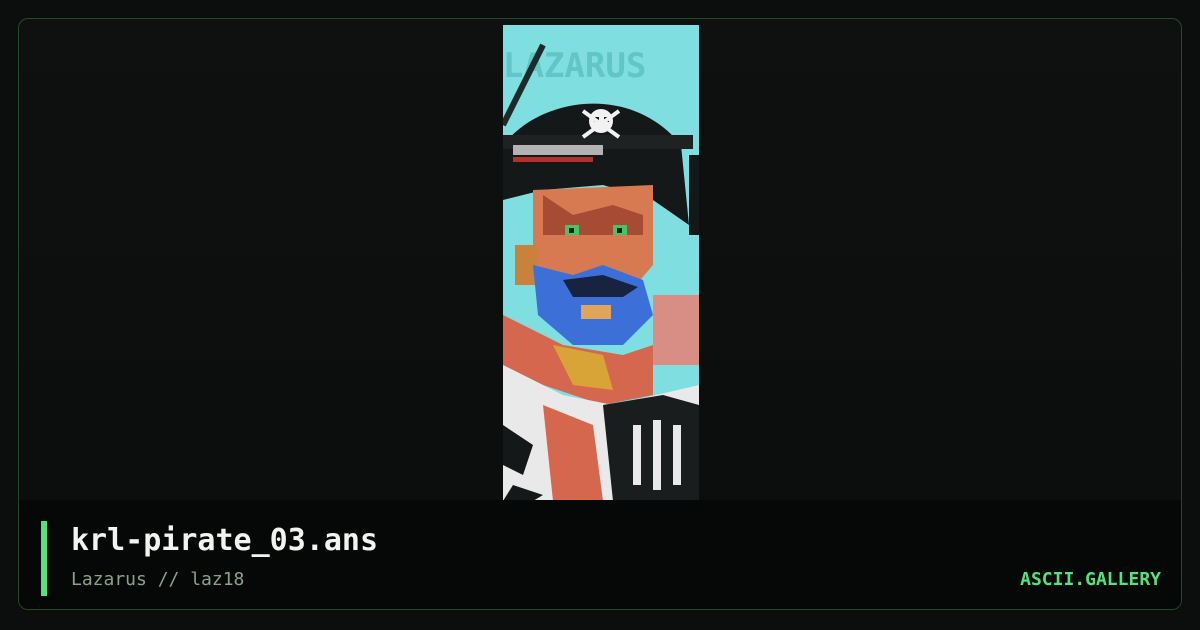 The width and height of the screenshot is (1200, 630). Describe the element at coordinates (158, 579) in the screenshot. I see `artist-credit: Lazarus // laz18` at that location.